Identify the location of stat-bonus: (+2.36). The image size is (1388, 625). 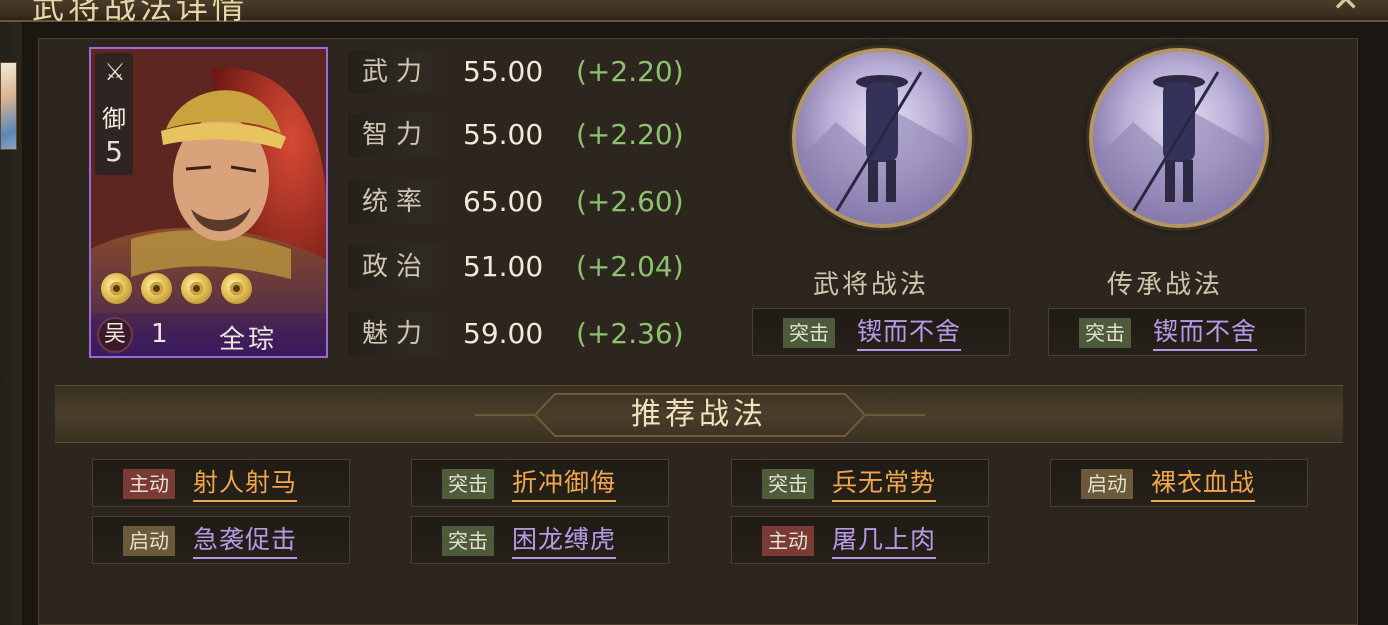
(630, 333).